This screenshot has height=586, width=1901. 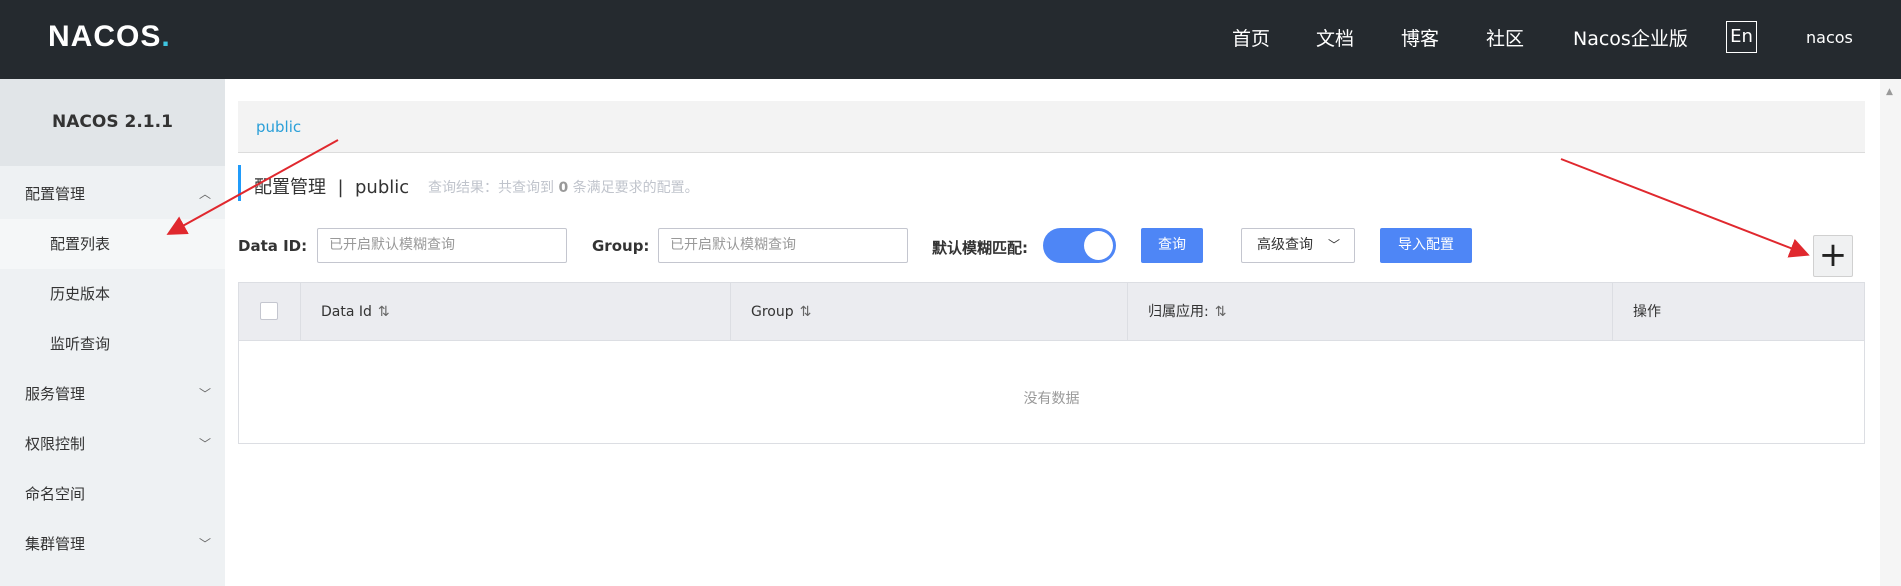 I want to click on nav-community: 社区, so click(x=1505, y=37).